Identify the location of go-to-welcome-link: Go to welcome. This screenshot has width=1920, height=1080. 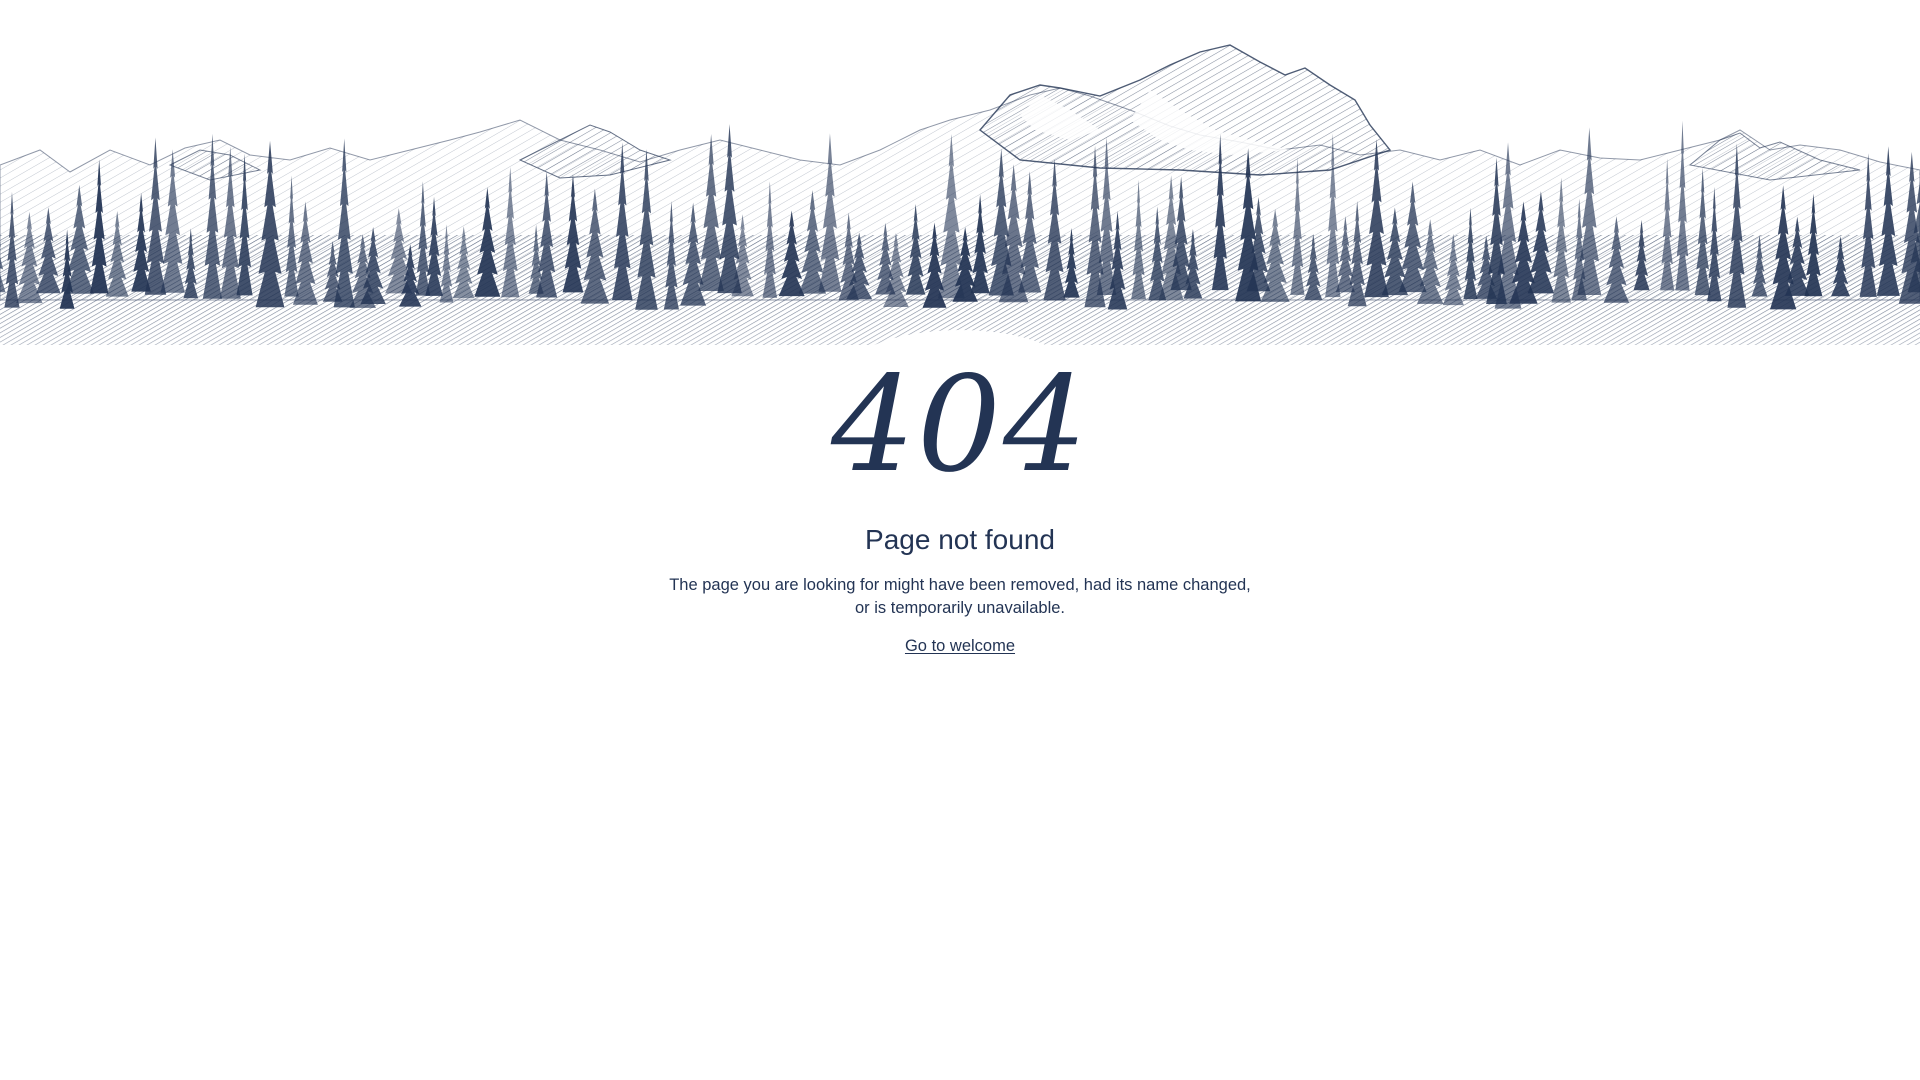
(960, 646).